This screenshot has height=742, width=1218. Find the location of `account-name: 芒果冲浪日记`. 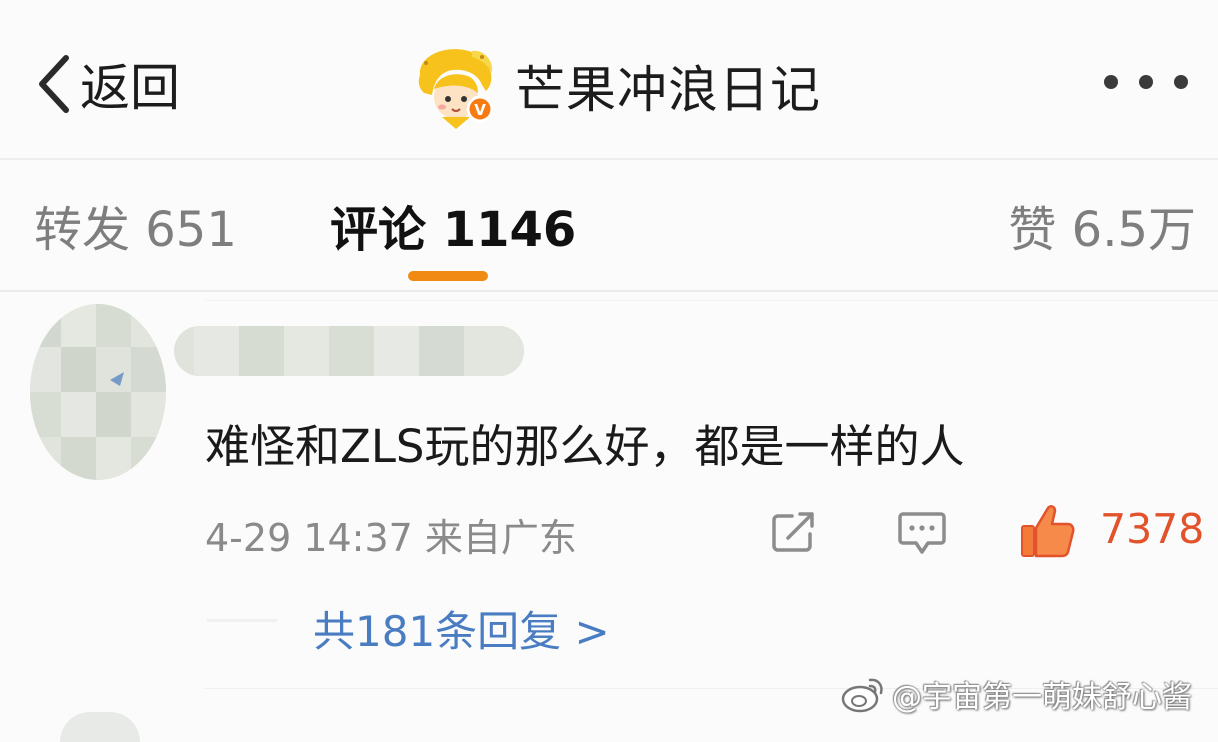

account-name: 芒果冲浪日记 is located at coordinates (668, 86).